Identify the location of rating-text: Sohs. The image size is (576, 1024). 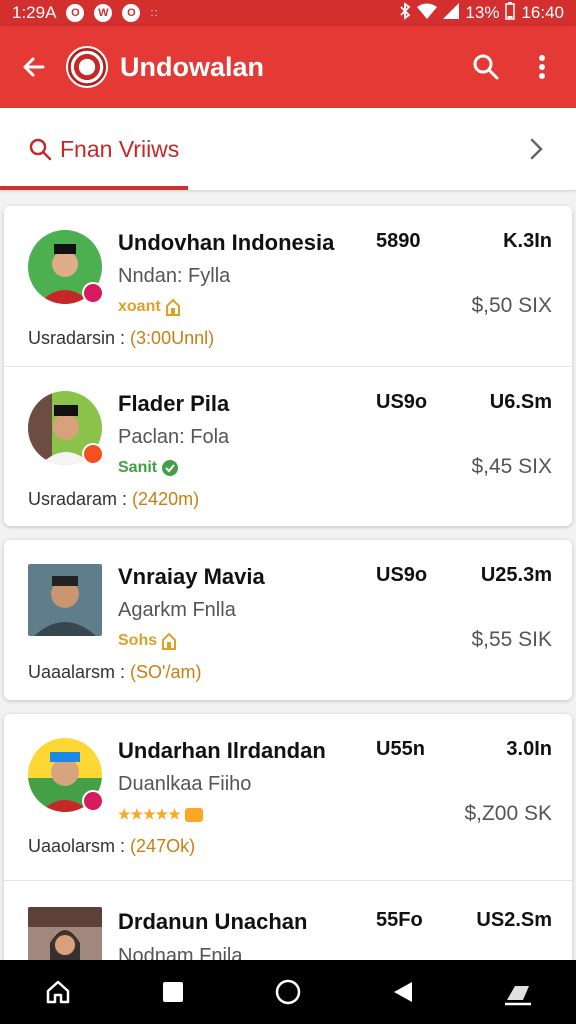
(138, 640).